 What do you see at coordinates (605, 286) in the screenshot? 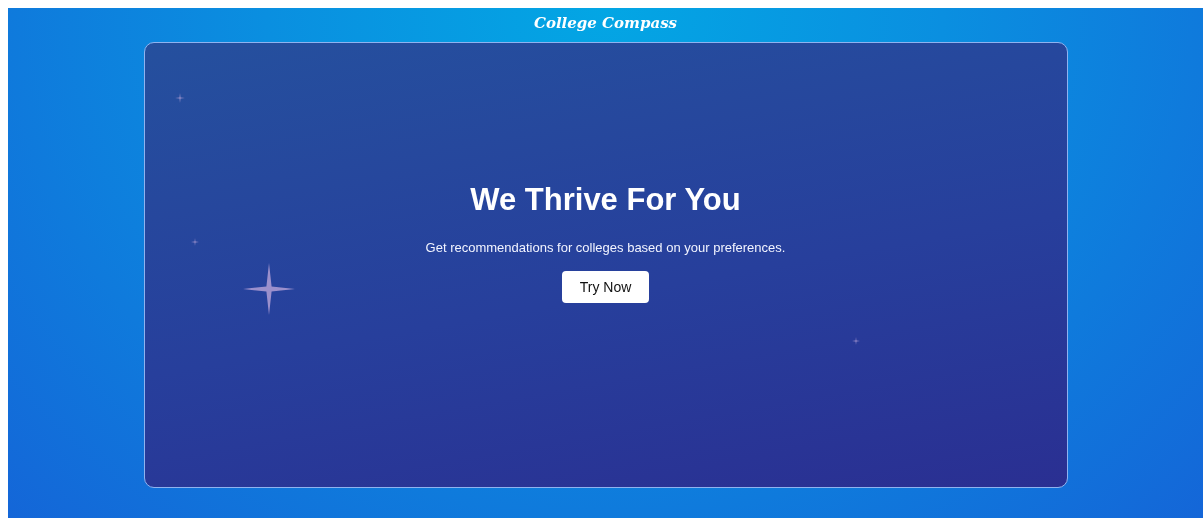
I see `try-now-button: Try Now` at bounding box center [605, 286].